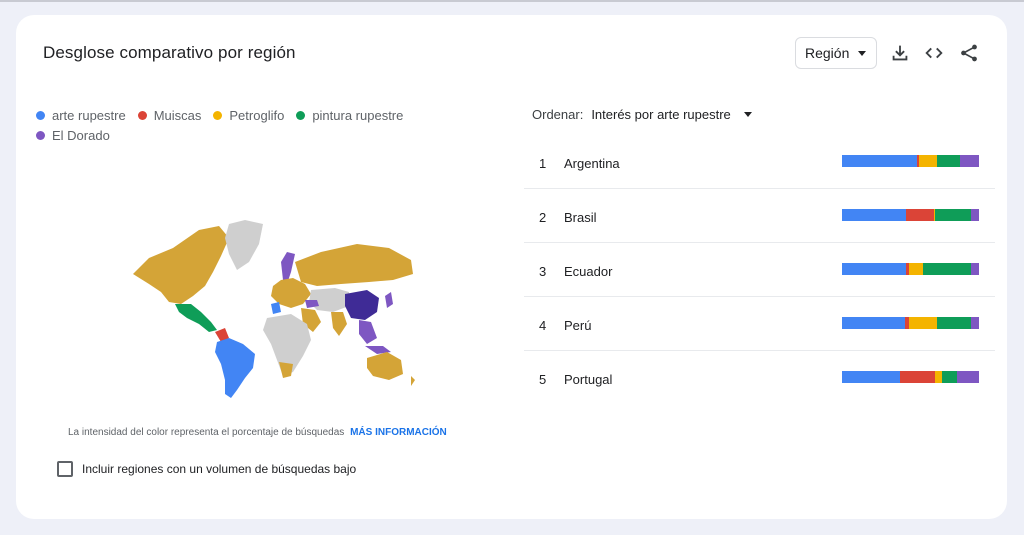  I want to click on region-dropdown-label: Región, so click(827, 53).